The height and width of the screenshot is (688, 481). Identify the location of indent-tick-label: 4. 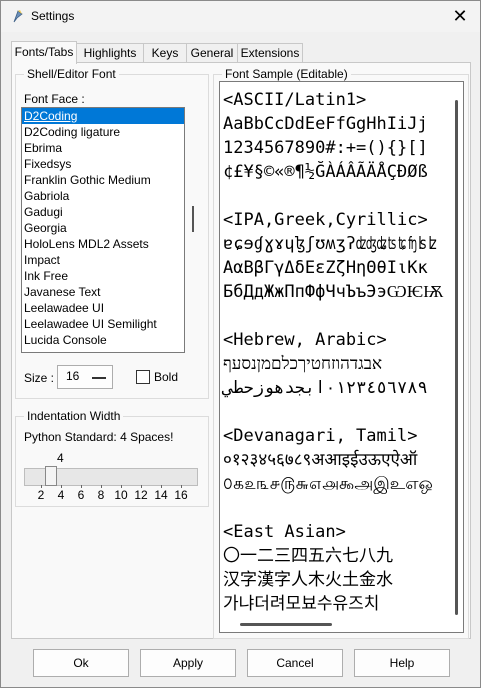
(61, 495).